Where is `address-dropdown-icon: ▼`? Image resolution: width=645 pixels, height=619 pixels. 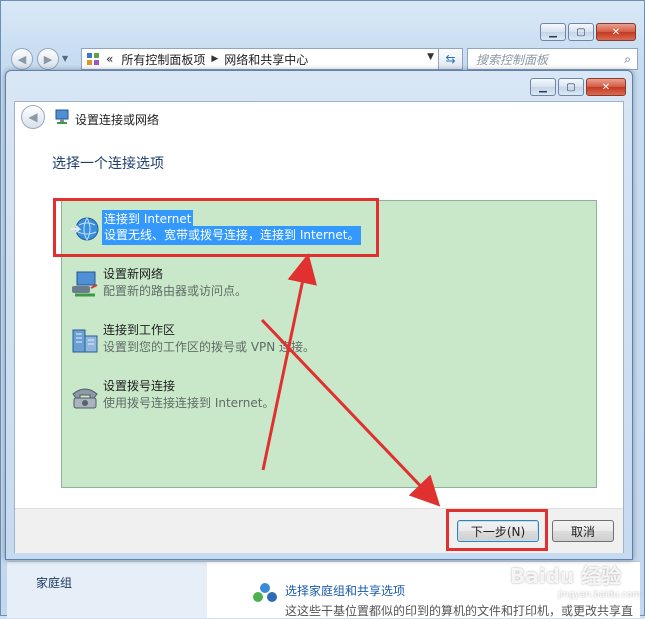
address-dropdown-icon: ▼ is located at coordinates (430, 57).